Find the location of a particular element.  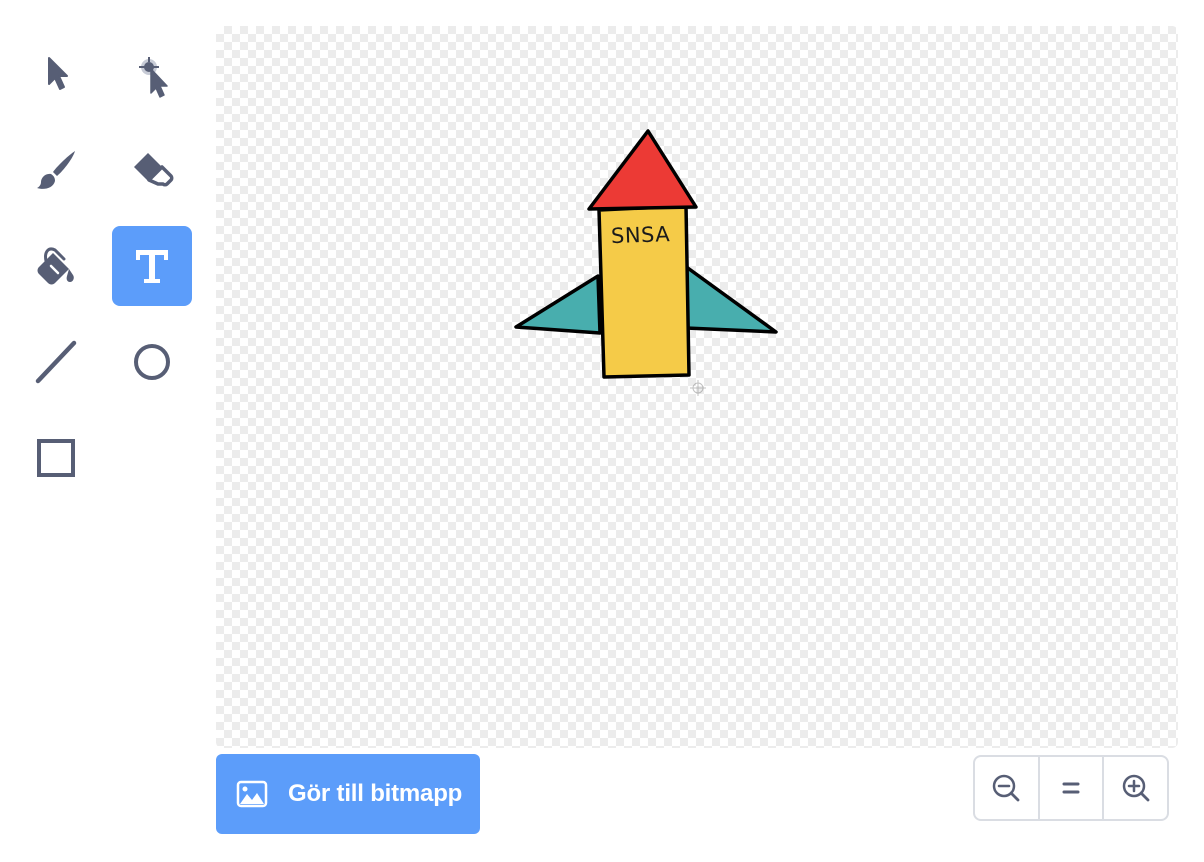

rectangle-icon is located at coordinates (56, 458).